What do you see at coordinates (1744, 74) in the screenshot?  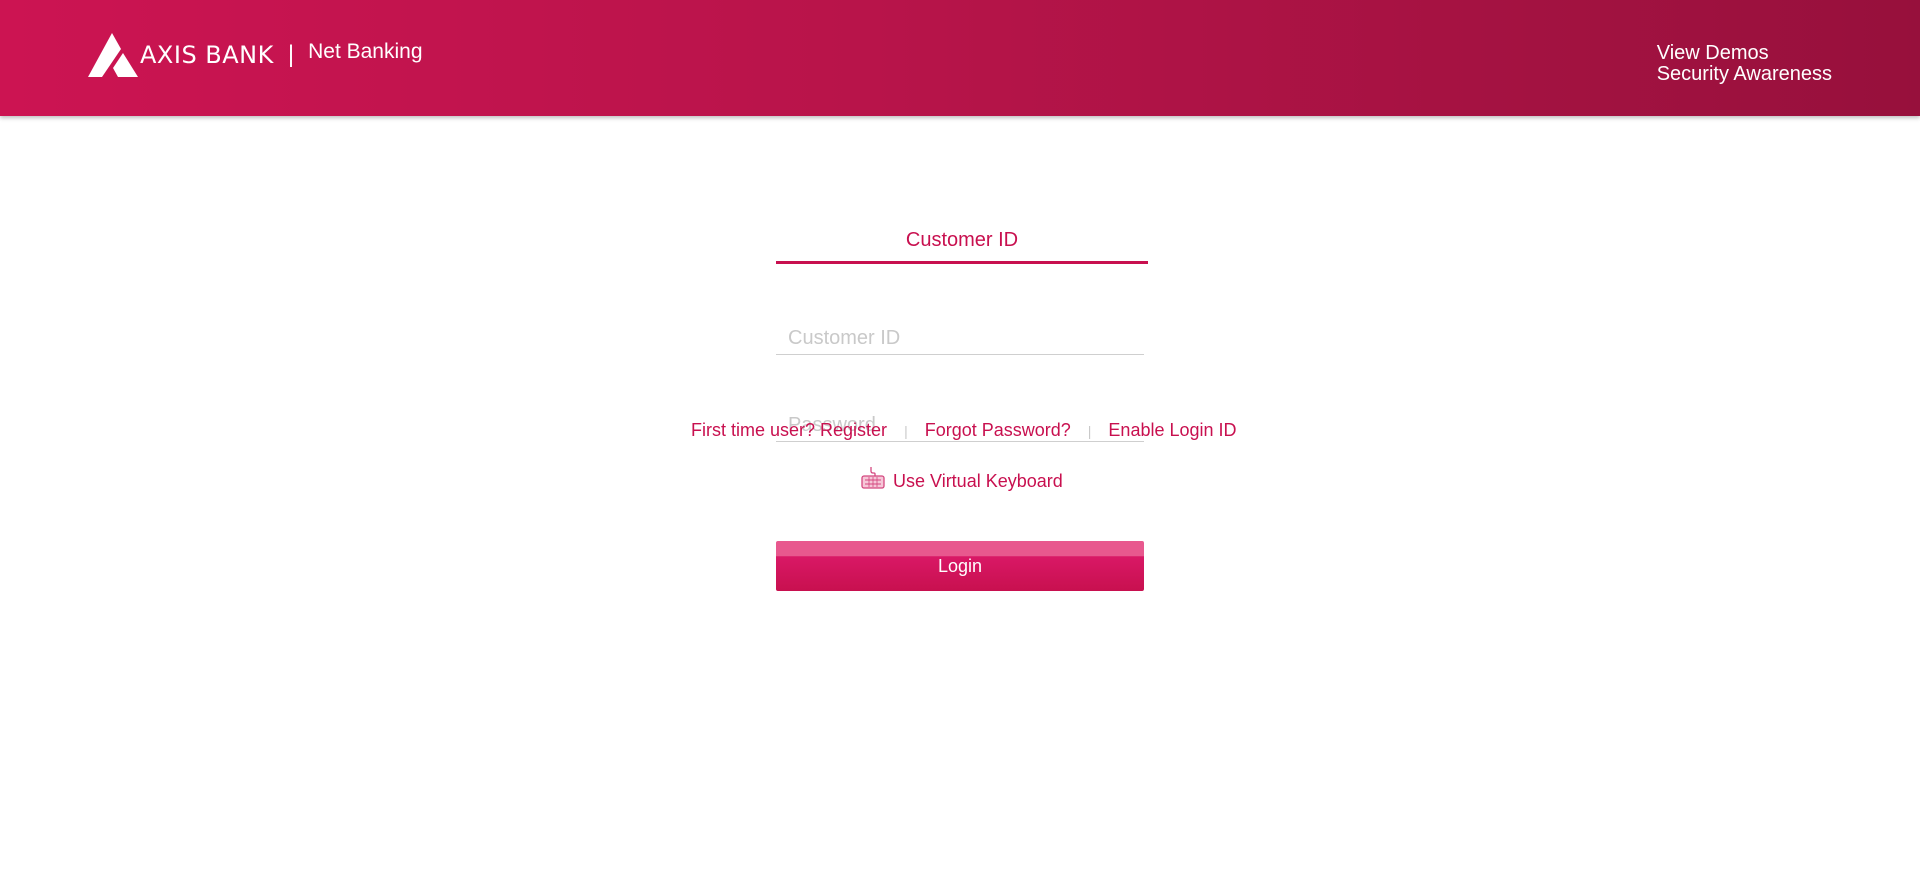 I see `security-awareness-link: Security Awareness` at bounding box center [1744, 74].